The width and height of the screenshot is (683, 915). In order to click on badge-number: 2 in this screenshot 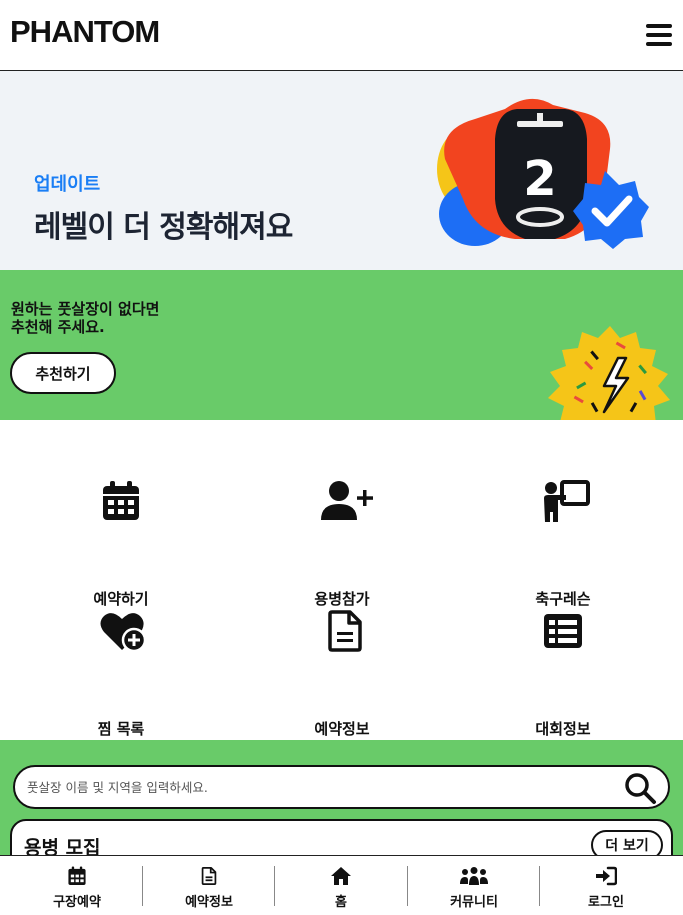, I will do `click(539, 179)`.